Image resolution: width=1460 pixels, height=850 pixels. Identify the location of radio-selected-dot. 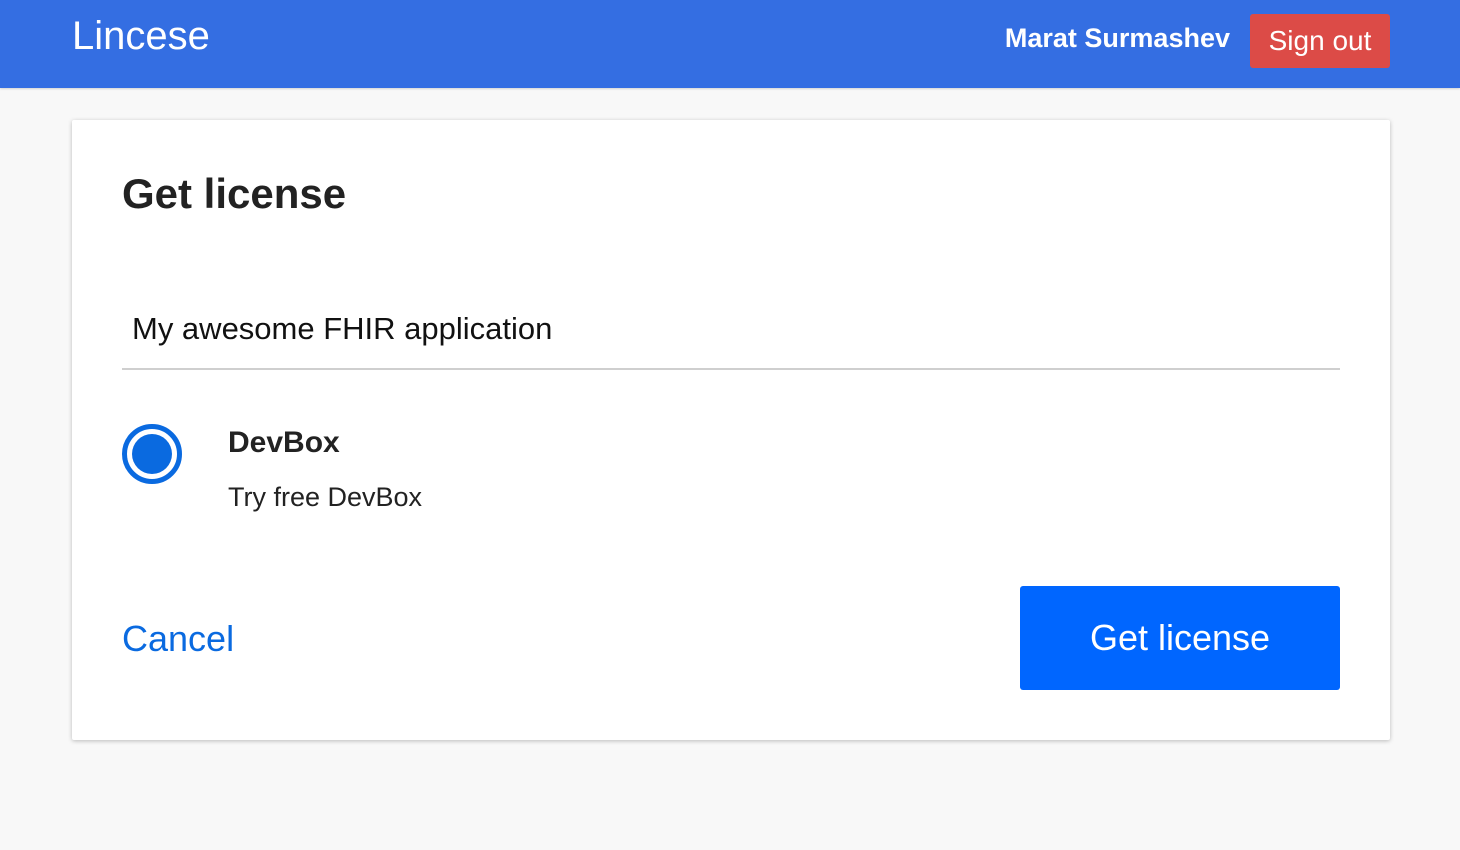
(152, 454).